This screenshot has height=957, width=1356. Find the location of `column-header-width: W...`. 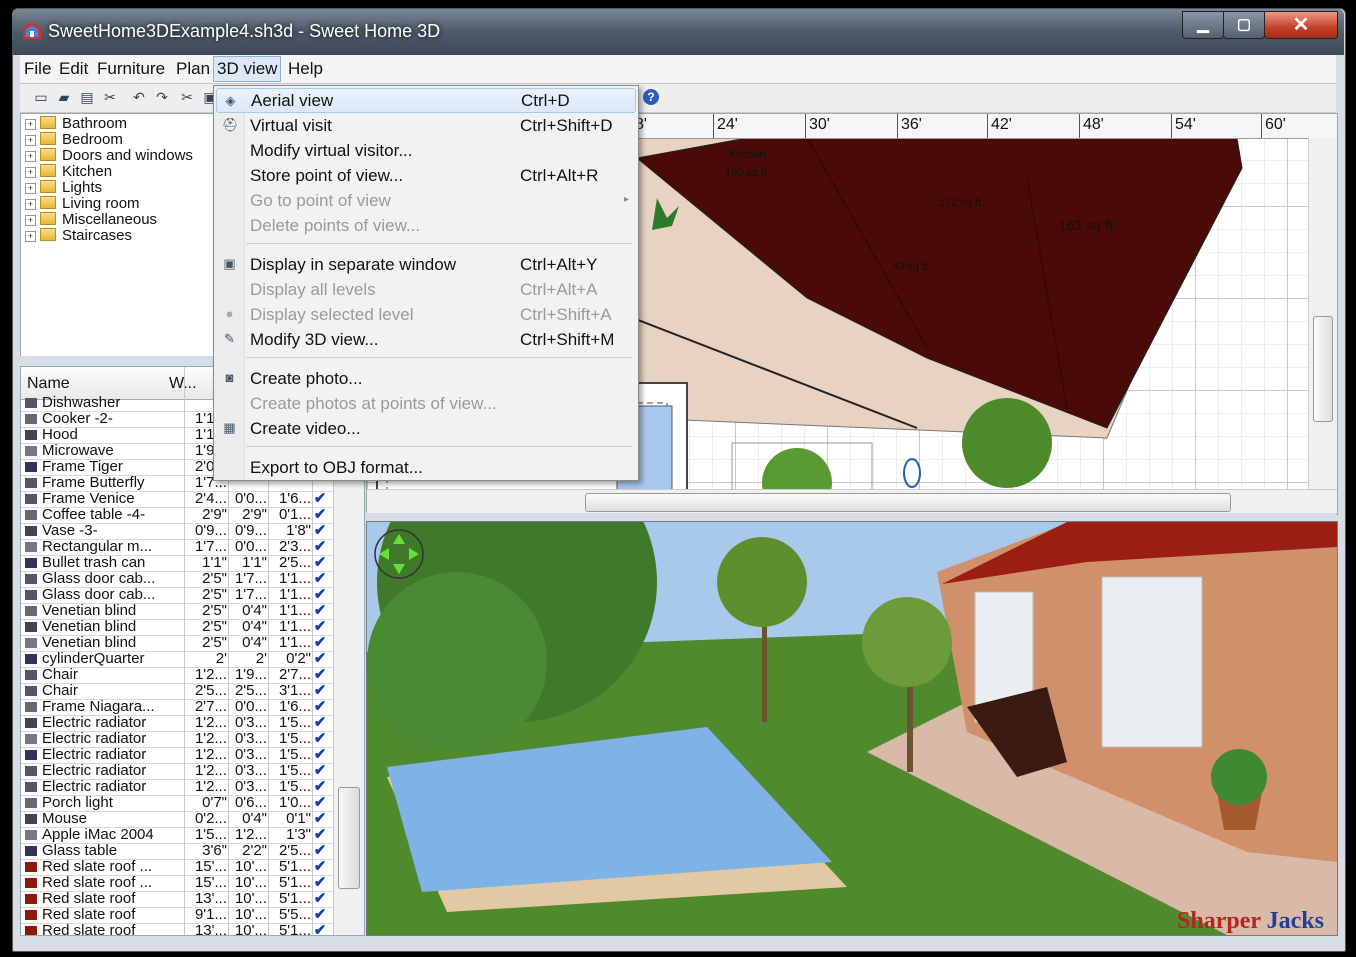

column-header-width: W... is located at coordinates (183, 384).